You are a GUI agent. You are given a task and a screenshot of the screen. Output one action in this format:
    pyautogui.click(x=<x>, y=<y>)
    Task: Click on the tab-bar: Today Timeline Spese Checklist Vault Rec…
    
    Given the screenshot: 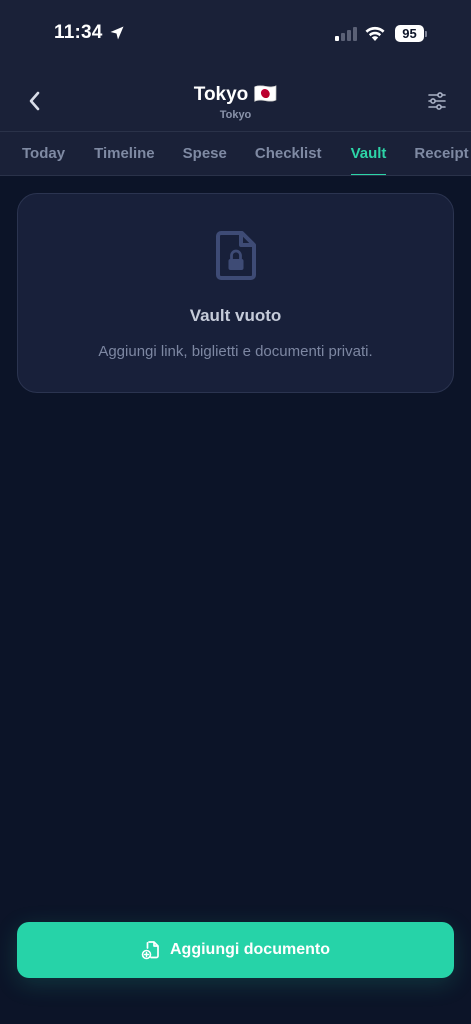 What is the action you would take?
    pyautogui.click(x=235, y=154)
    